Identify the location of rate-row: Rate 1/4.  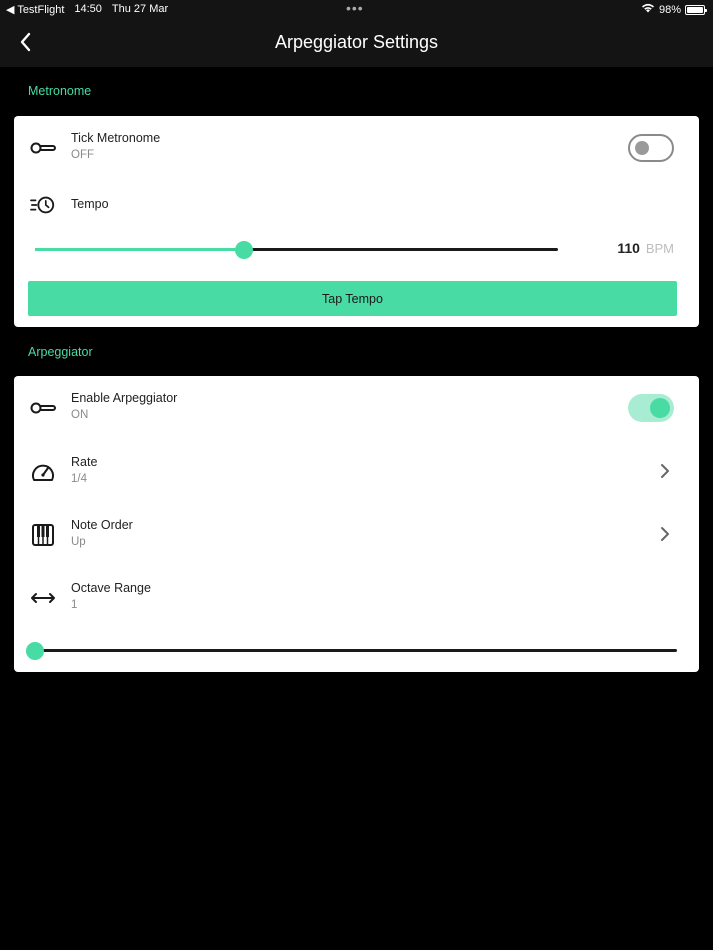
(356, 472).